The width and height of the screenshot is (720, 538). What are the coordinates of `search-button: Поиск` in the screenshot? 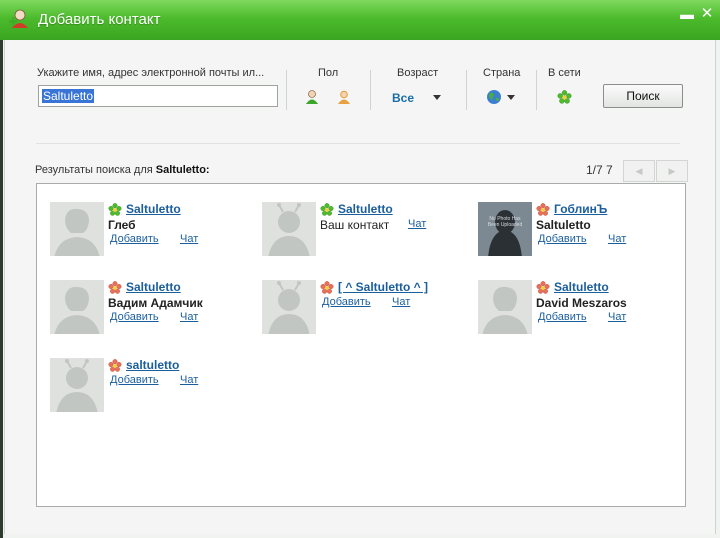 It's located at (643, 96).